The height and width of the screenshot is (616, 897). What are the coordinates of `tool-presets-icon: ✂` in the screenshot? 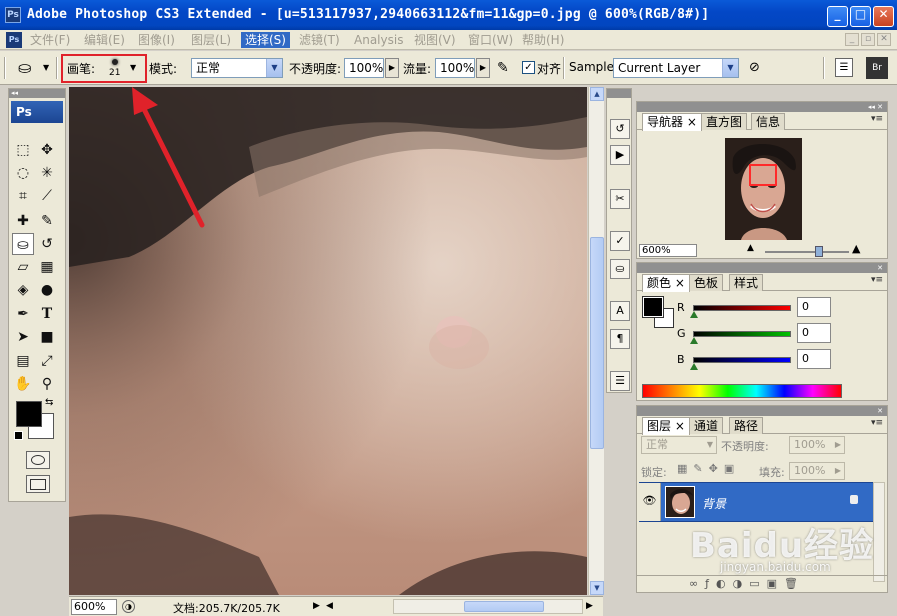 It's located at (620, 199).